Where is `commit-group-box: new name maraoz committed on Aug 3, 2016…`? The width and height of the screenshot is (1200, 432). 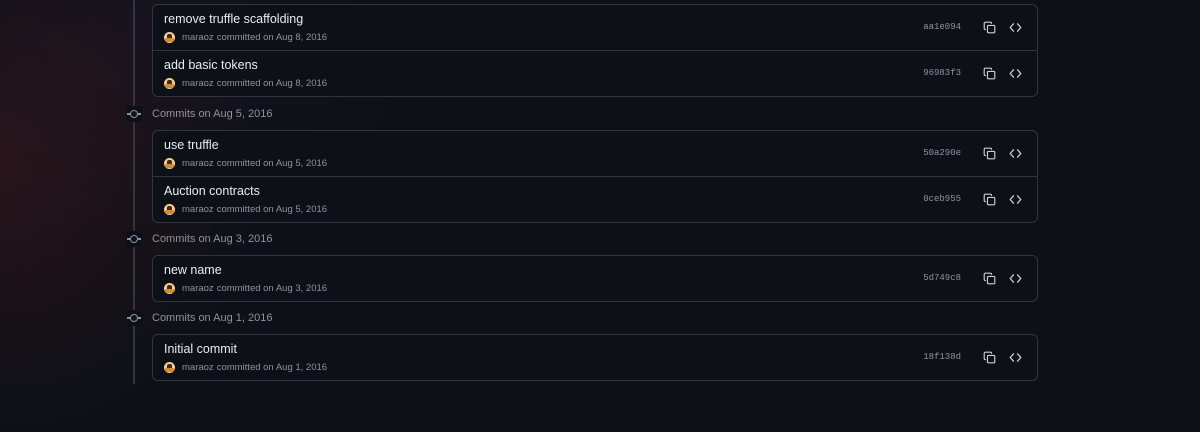
commit-group-box: new name maraoz committed on Aug 3, 2016… is located at coordinates (595, 278).